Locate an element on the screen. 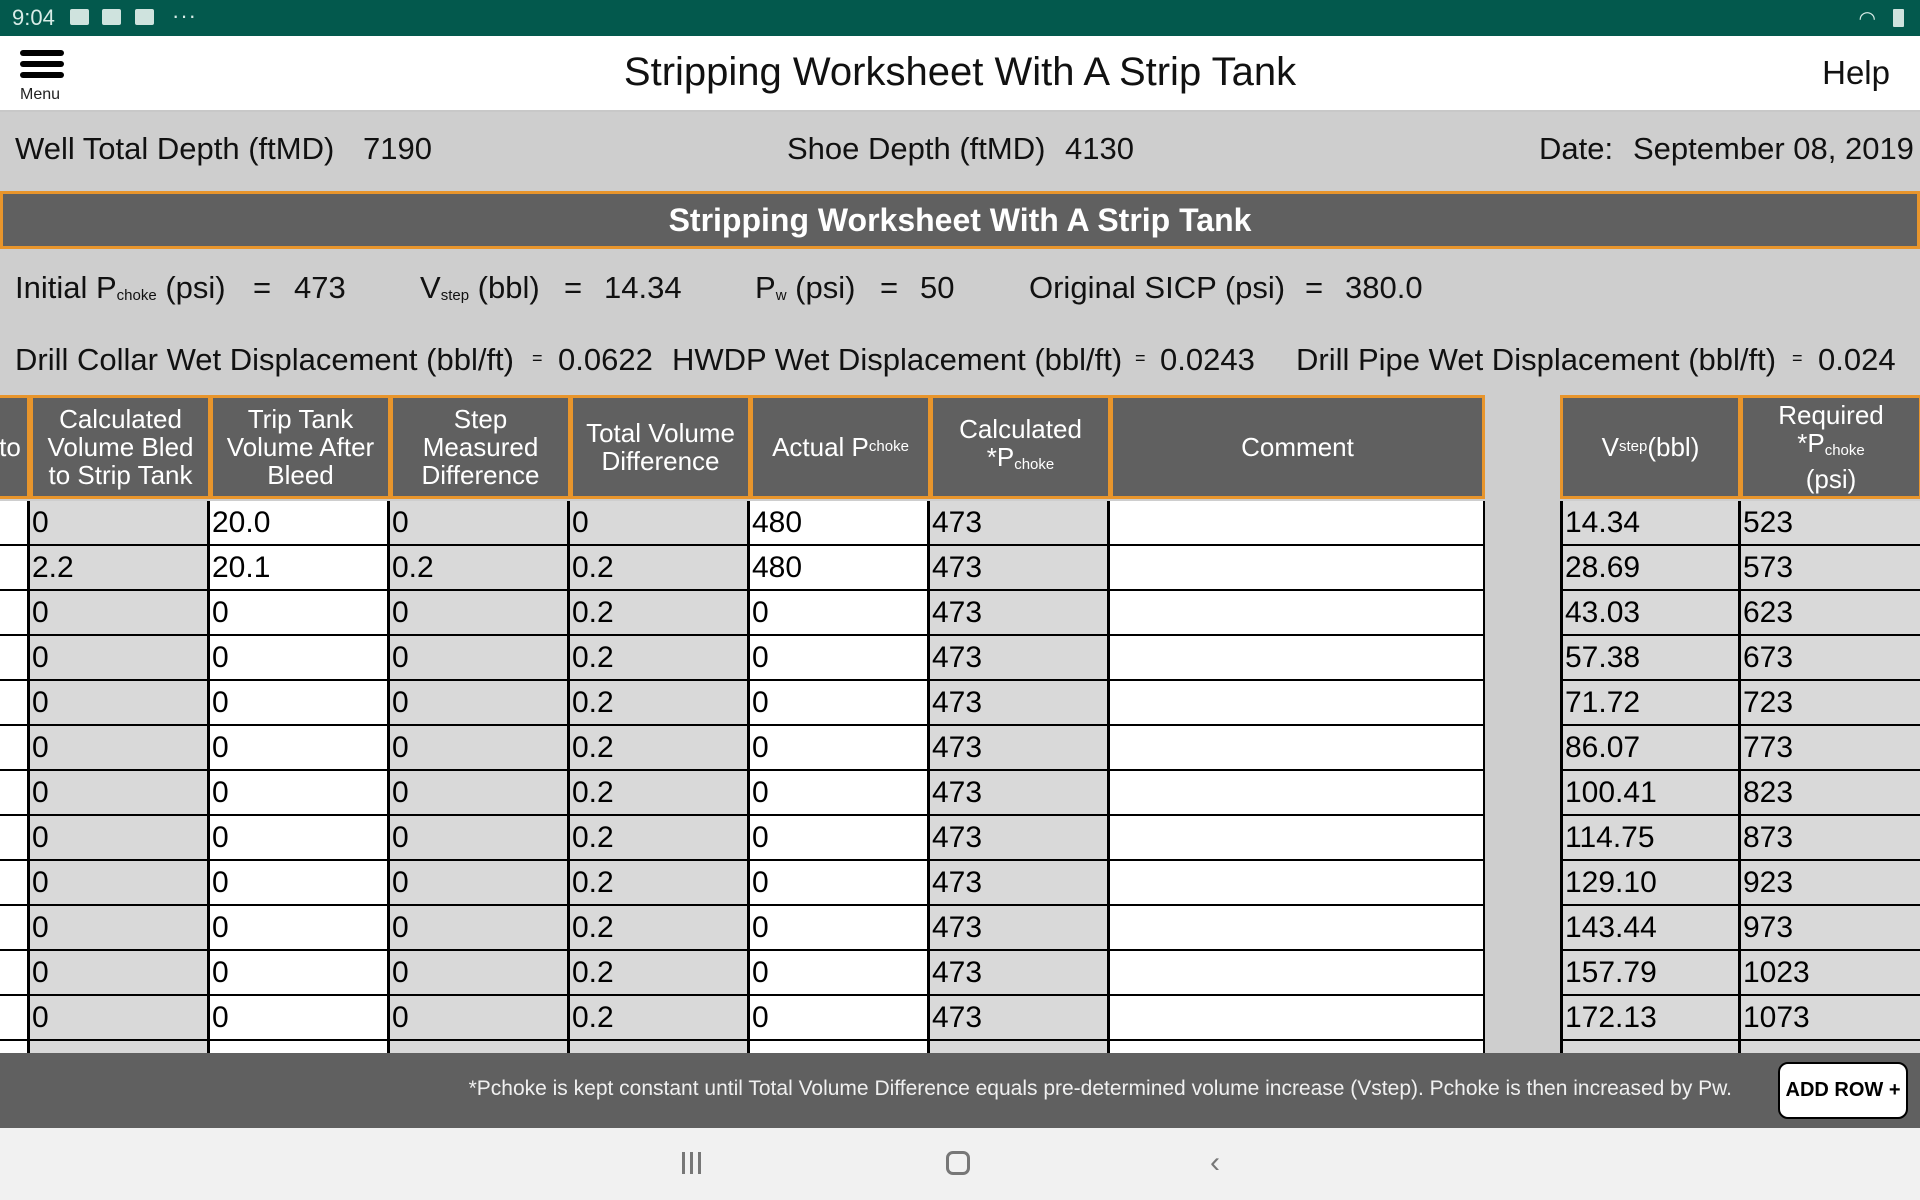 This screenshot has width=1920, height=1200. initial-pchoke-eq: = is located at coordinates (262, 287).